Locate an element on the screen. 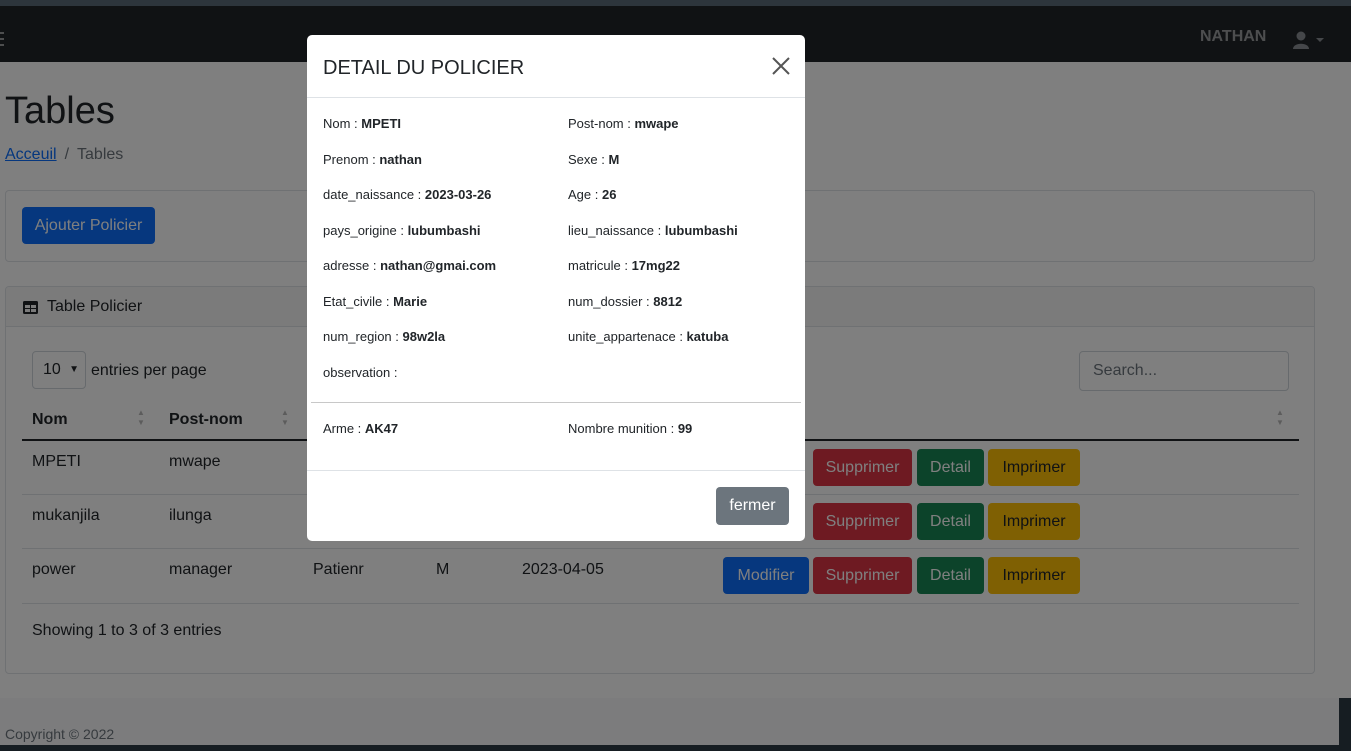 Image resolution: width=1351 pixels, height=751 pixels. modal-divider is located at coordinates (556, 402).